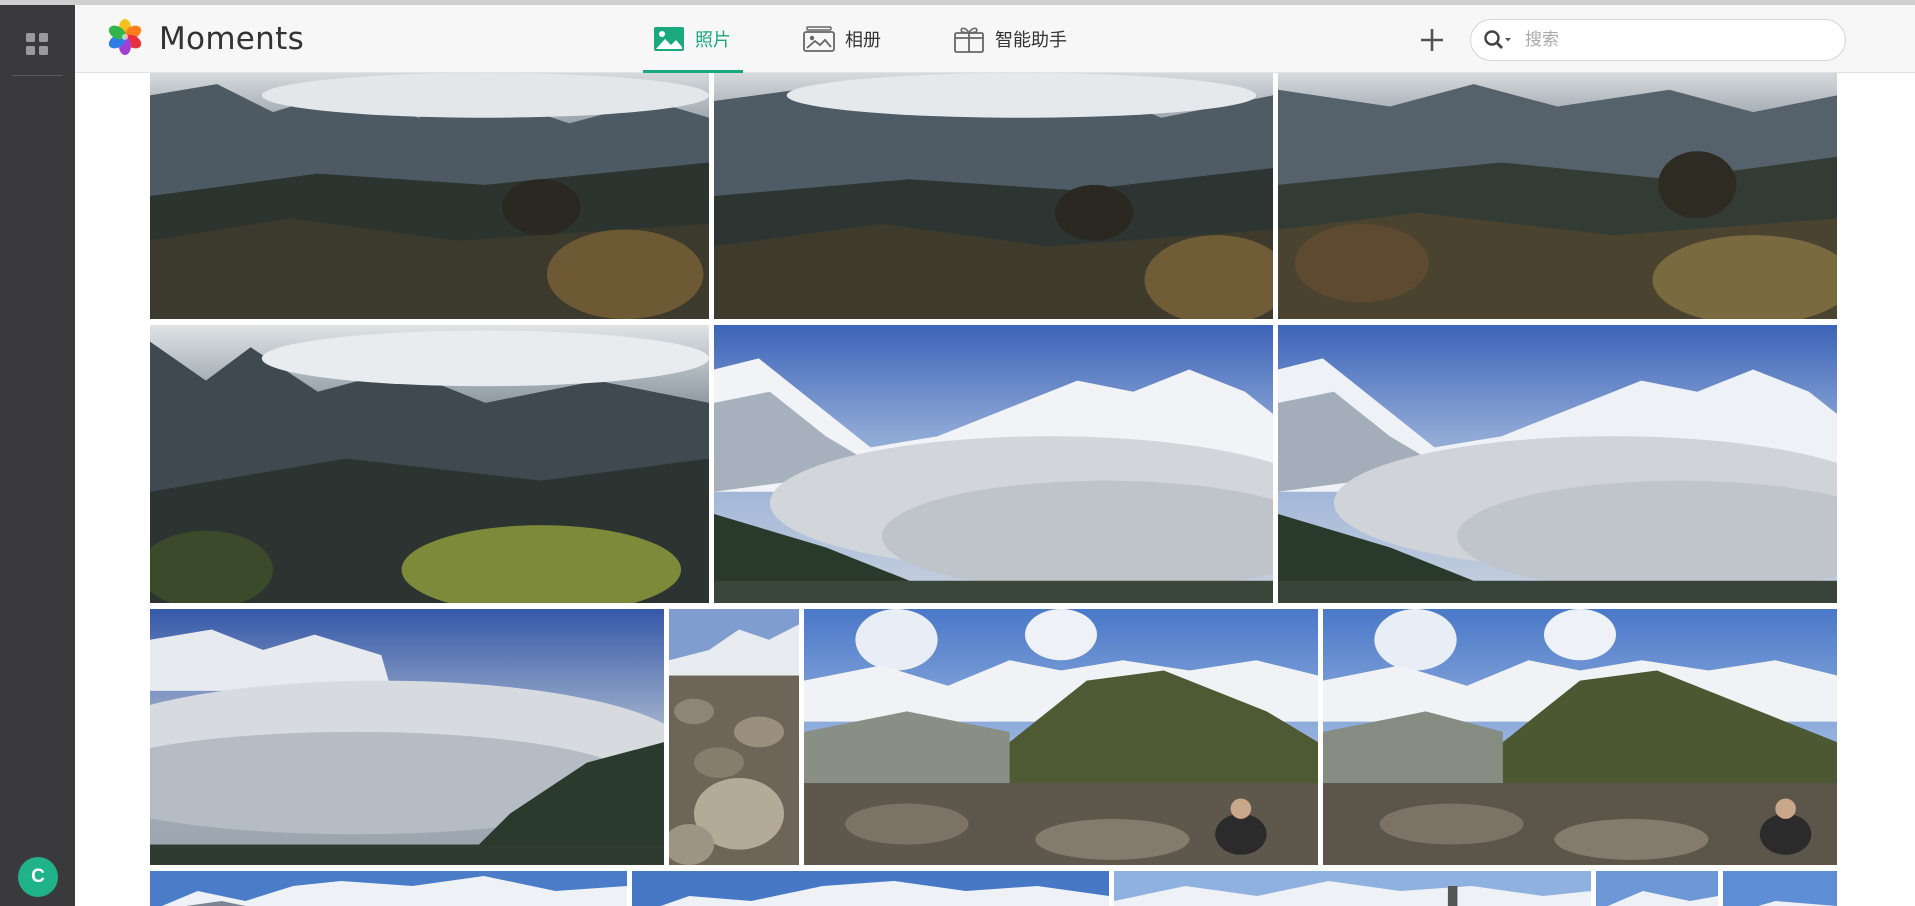  Describe the element at coordinates (863, 40) in the screenshot. I see `tab-label: 相册` at that location.